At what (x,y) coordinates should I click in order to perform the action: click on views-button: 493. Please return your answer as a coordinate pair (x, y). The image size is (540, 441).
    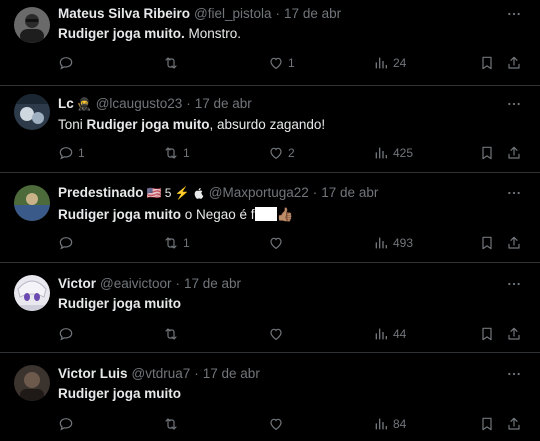
    Looking at the image, I should click on (393, 243).